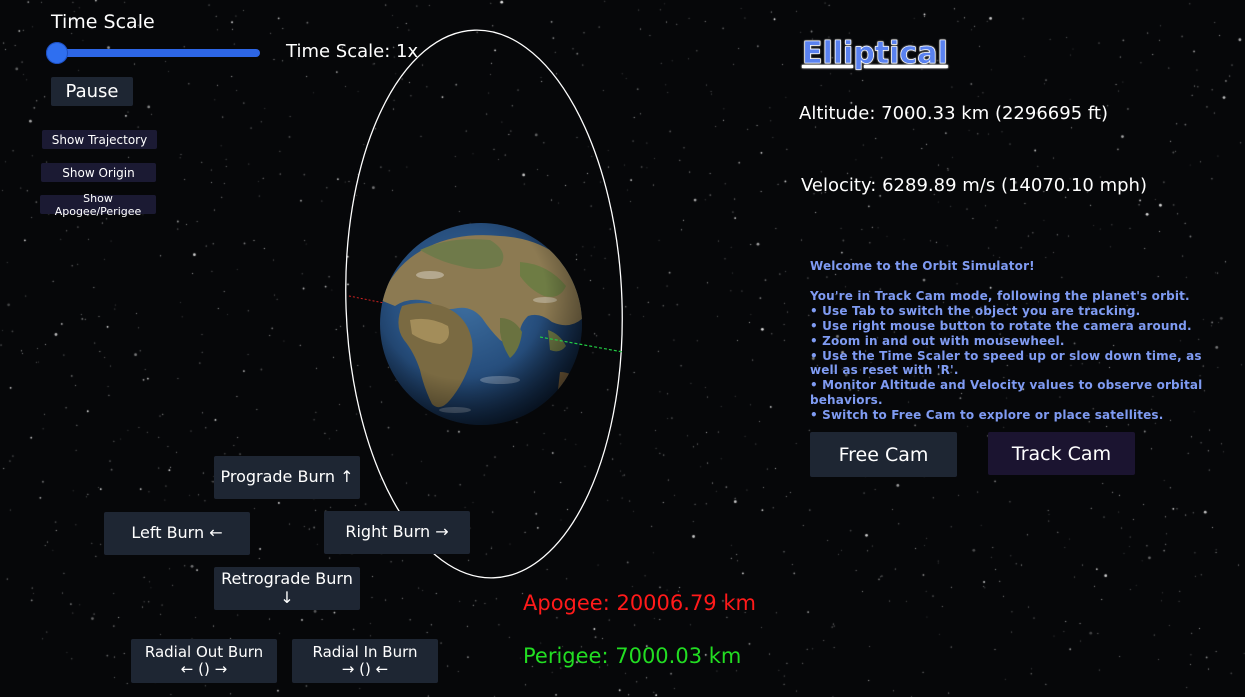 This screenshot has height=697, width=1245. I want to click on radial-in-burn-button: Radial In Burn → () ←, so click(365, 661).